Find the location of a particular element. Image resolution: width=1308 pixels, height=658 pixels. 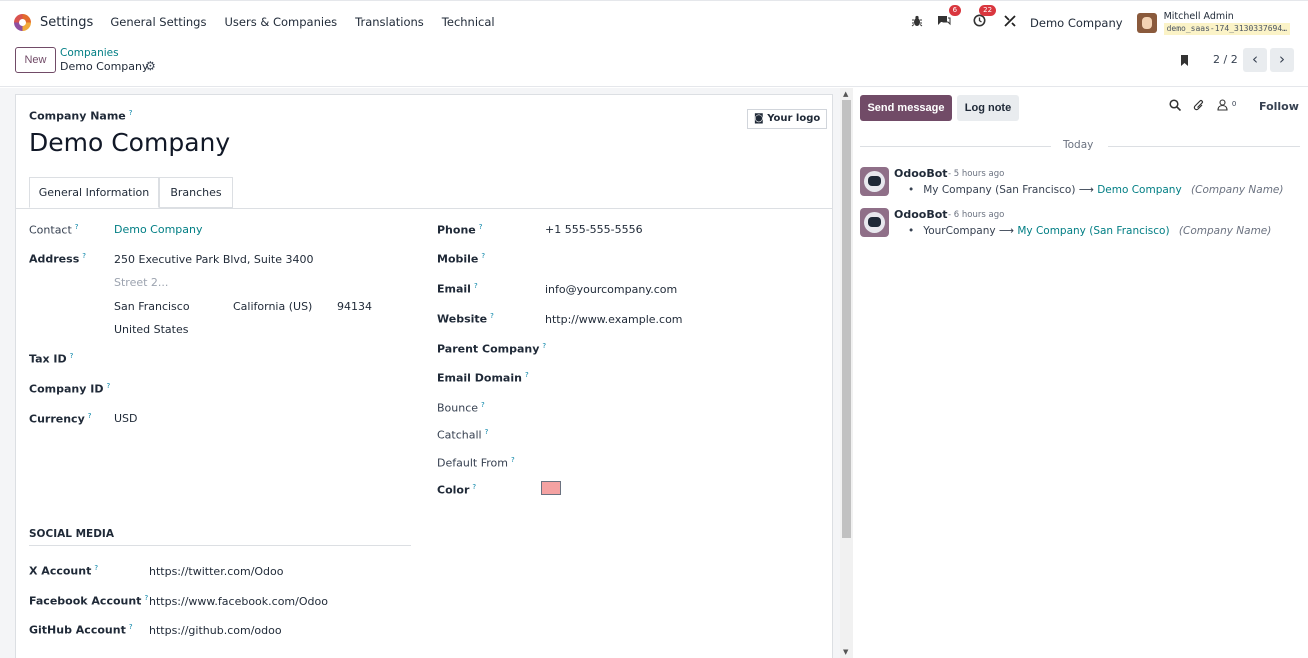

email-domain-label: Email Domain? is located at coordinates (483, 378).